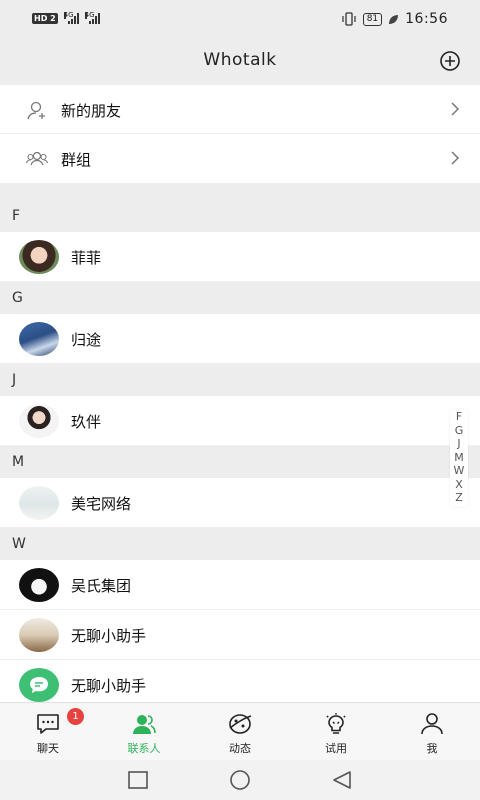 The height and width of the screenshot is (800, 480). I want to click on contact-row: 美宅网络, so click(240, 503).